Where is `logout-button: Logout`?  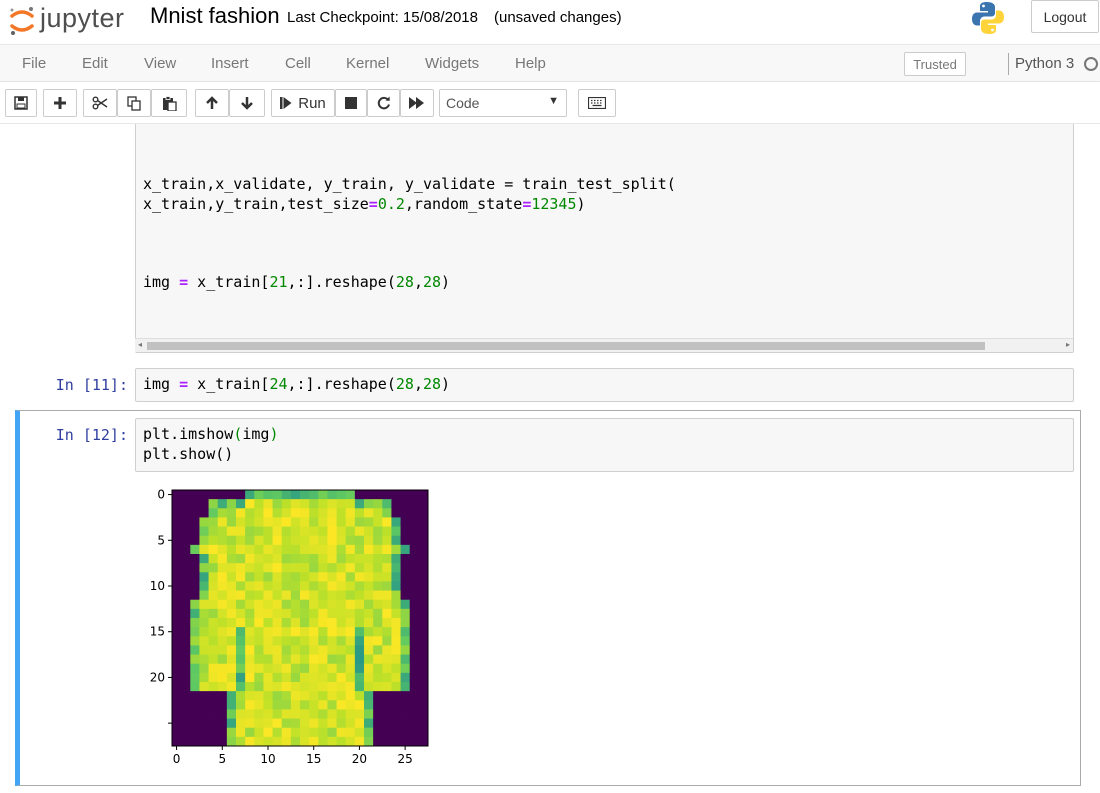 logout-button: Logout is located at coordinates (1065, 16).